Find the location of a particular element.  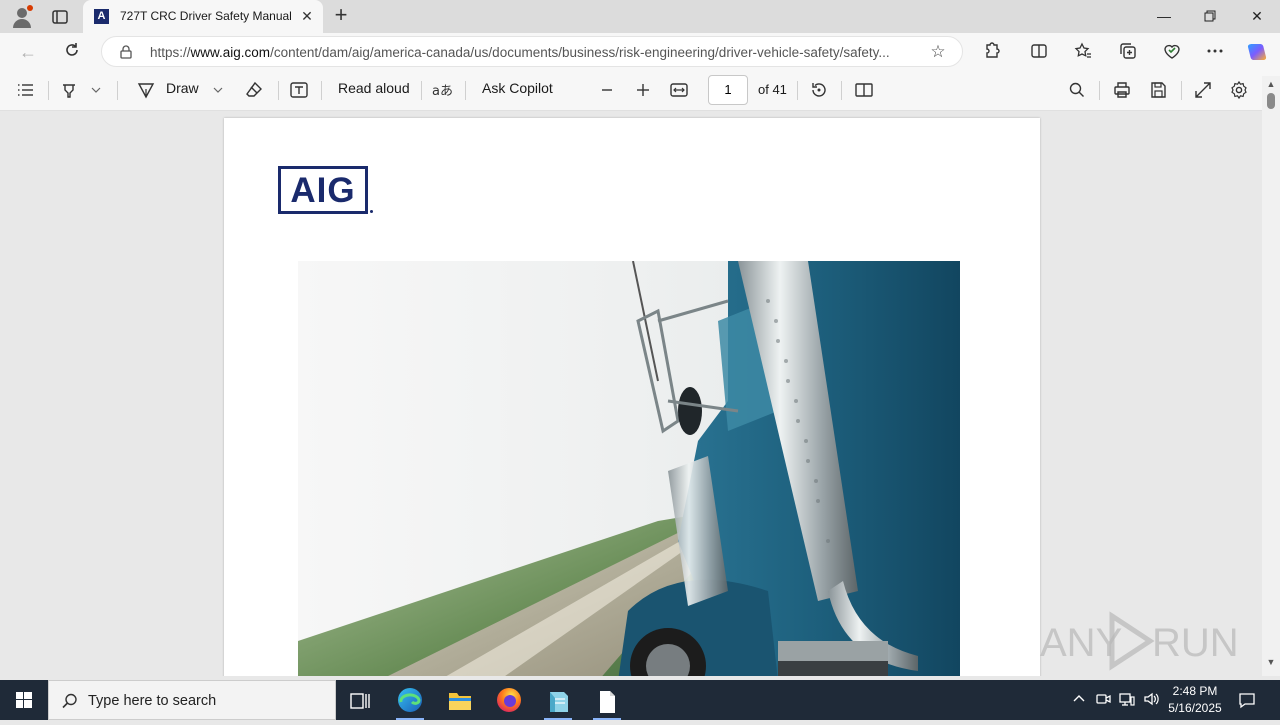

read-aloud-button: Read aloud is located at coordinates (374, 88).